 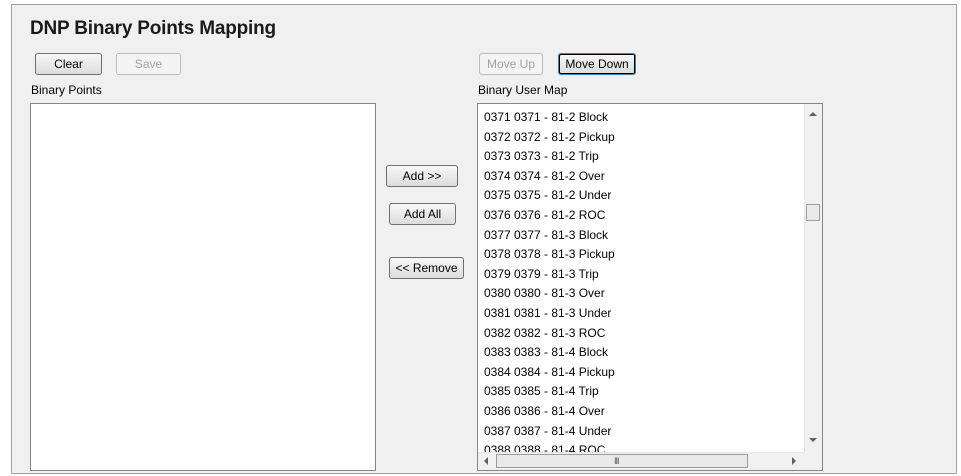 What do you see at coordinates (497, 313) in the screenshot?
I see `list-item-number: 0381` at bounding box center [497, 313].